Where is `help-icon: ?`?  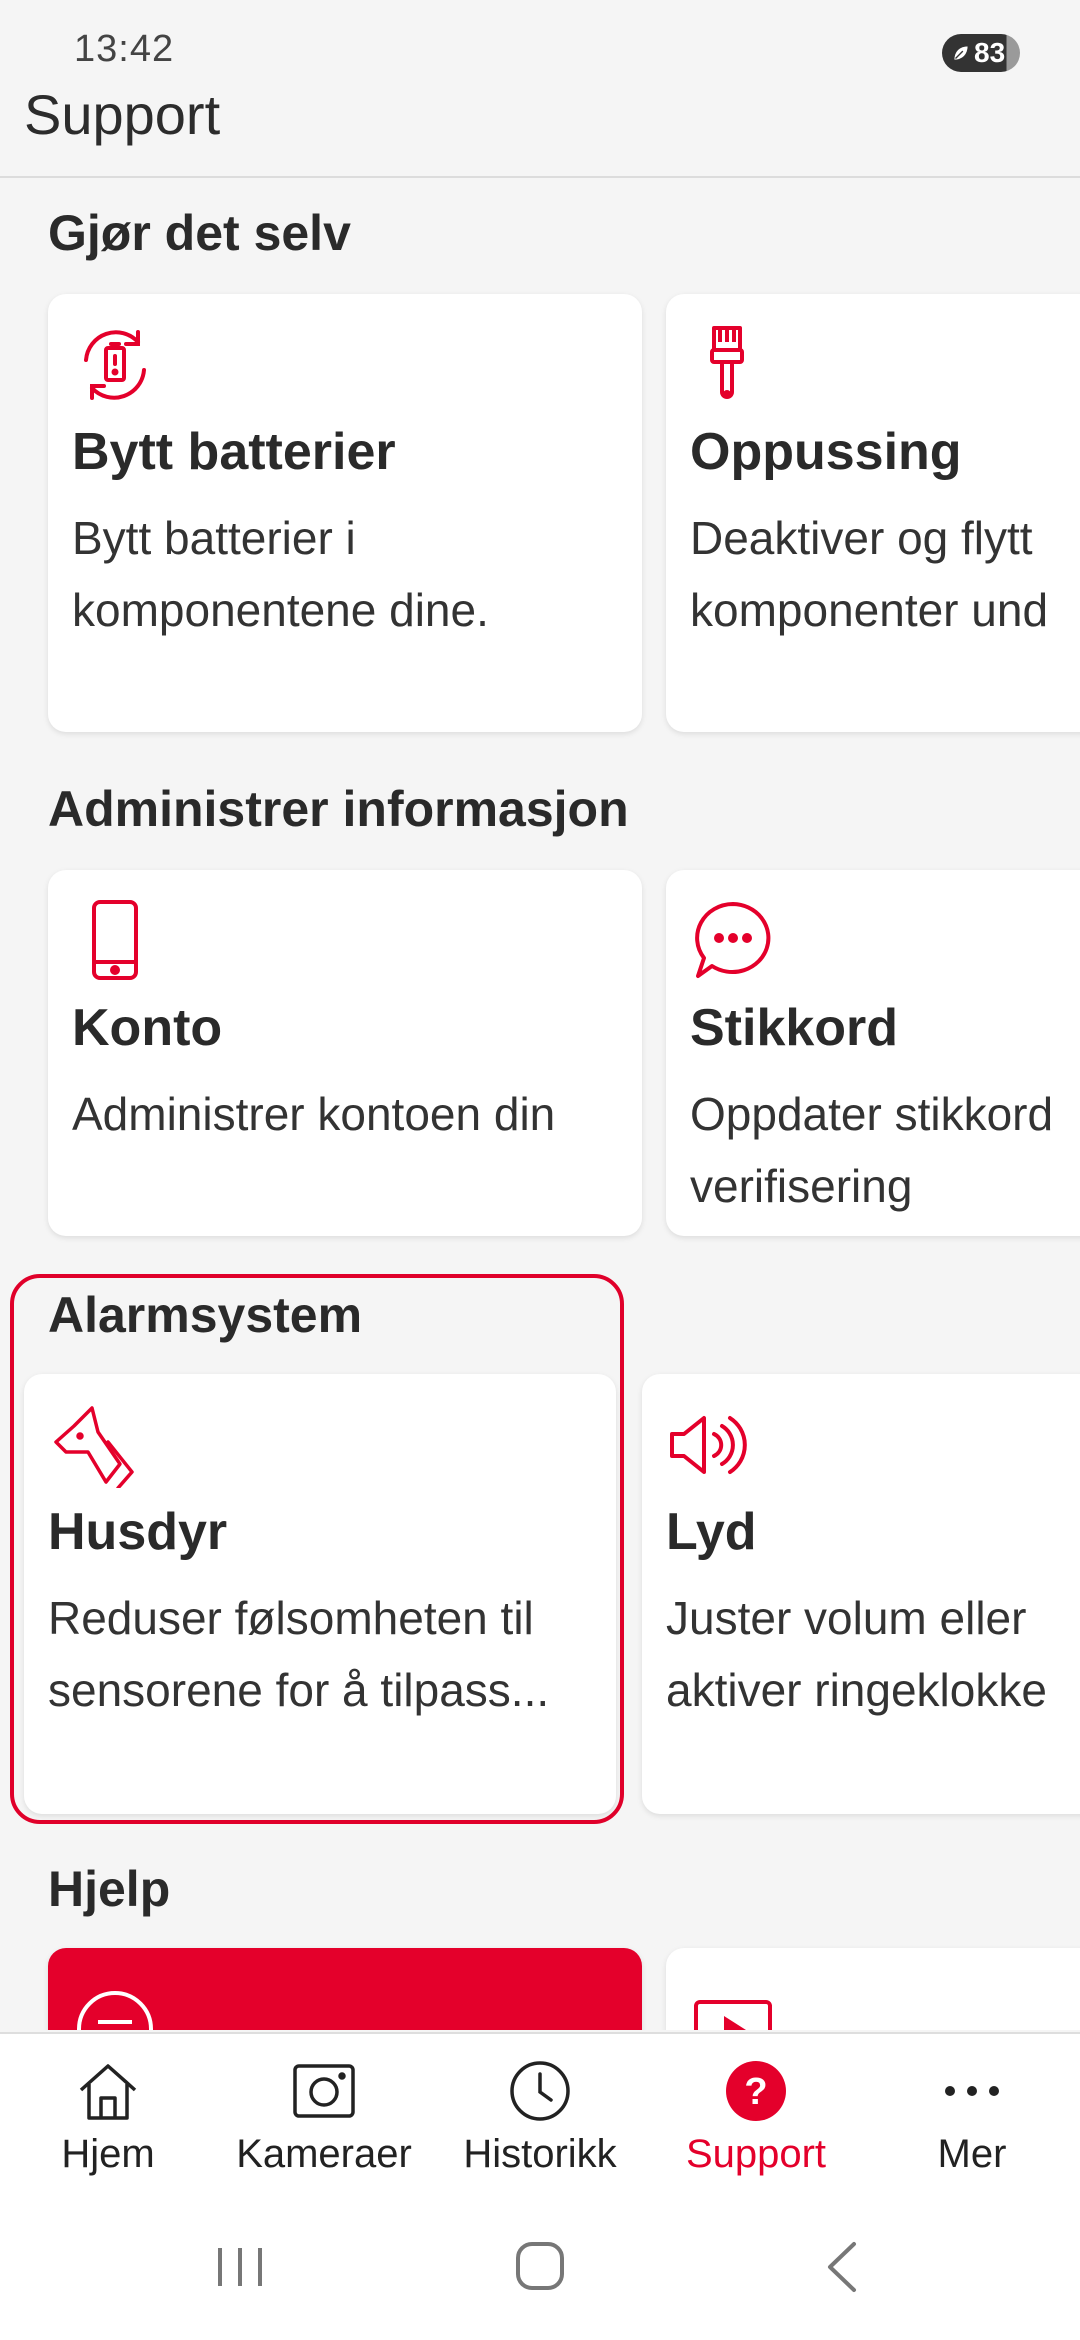 help-icon: ? is located at coordinates (756, 2091).